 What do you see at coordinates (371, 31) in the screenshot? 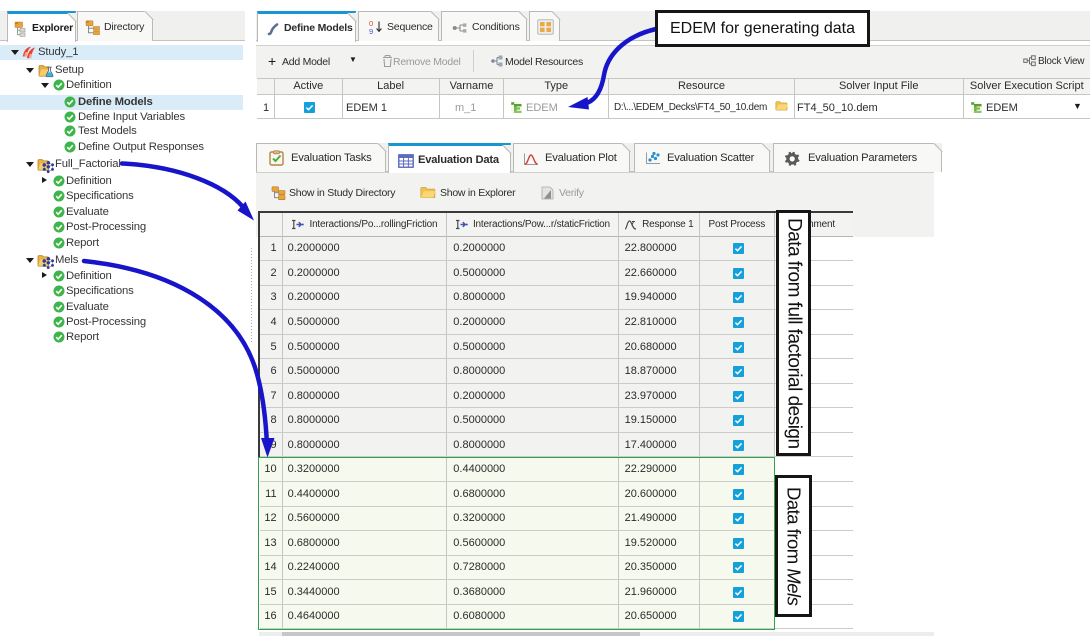
I see `svg-text: 9` at bounding box center [371, 31].